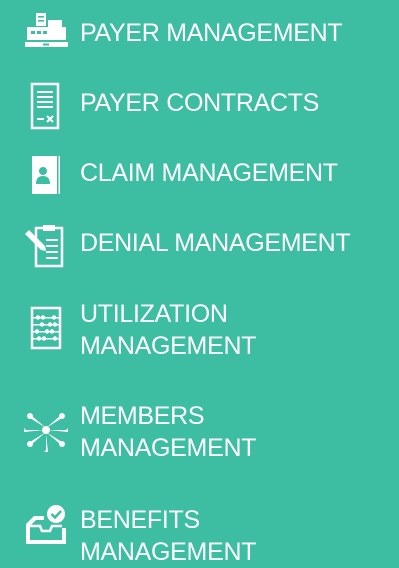 The width and height of the screenshot is (399, 568). Describe the element at coordinates (142, 416) in the screenshot. I see `sidebar-item-label: MEMBERS` at that location.